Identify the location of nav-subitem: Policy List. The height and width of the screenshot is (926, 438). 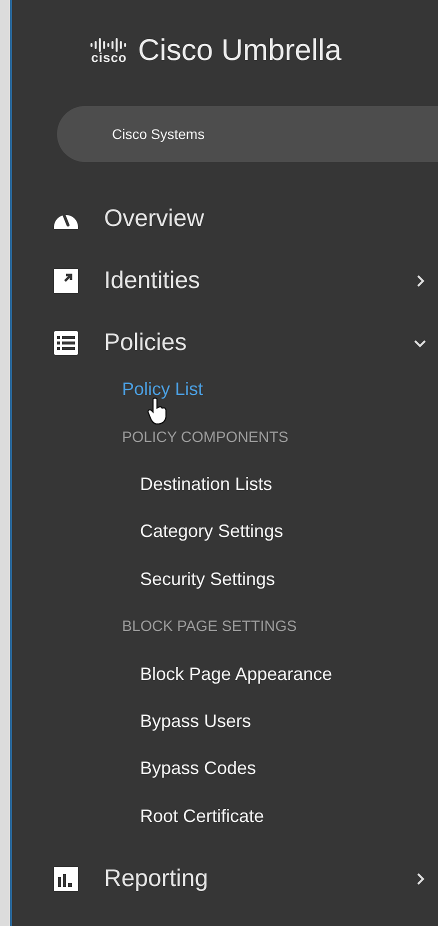
(163, 389).